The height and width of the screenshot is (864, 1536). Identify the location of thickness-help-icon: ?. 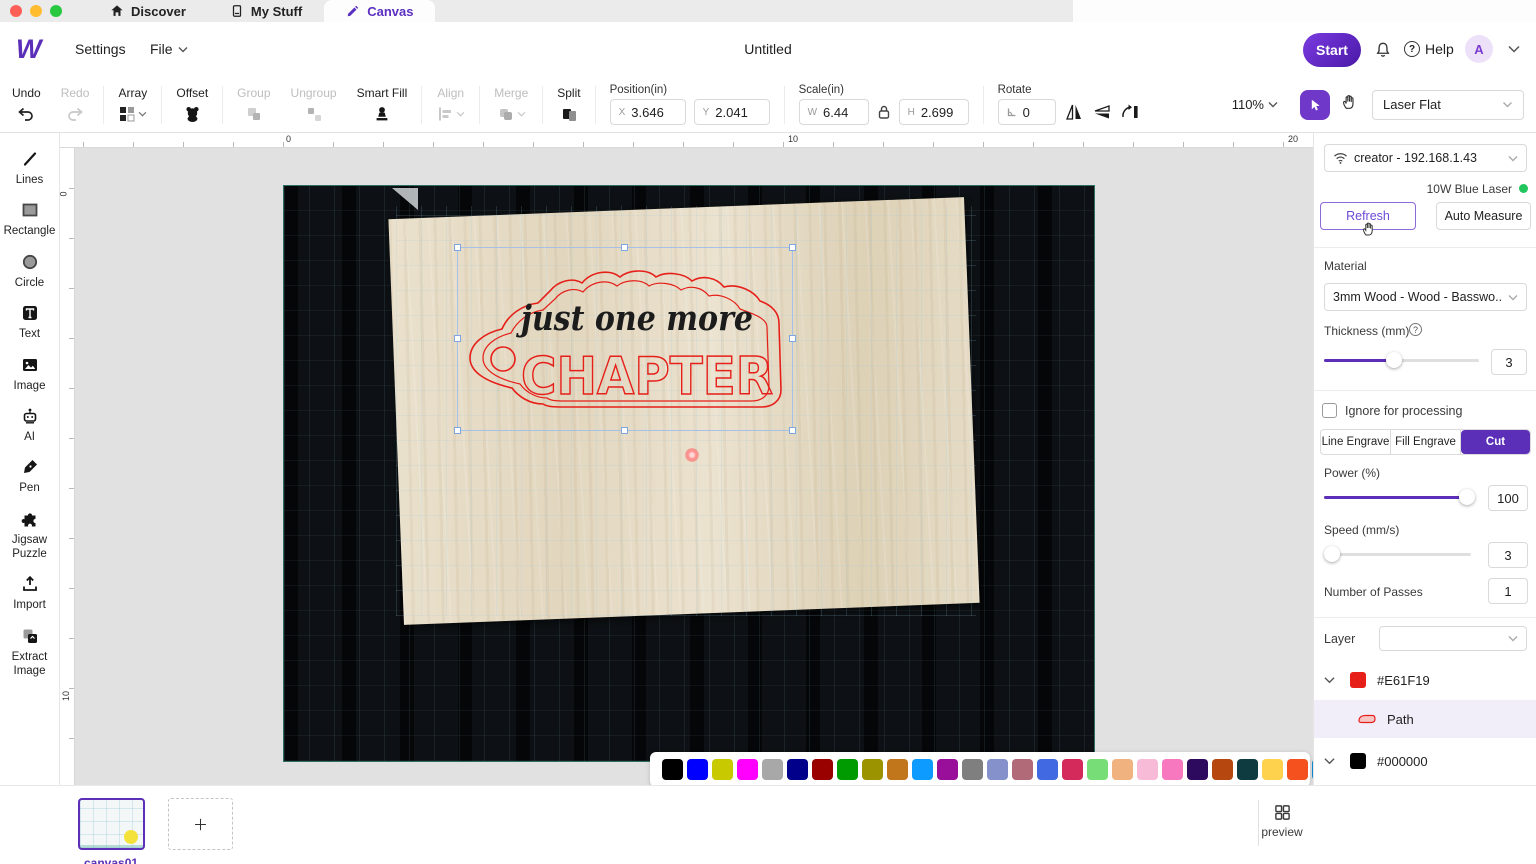
(1415, 329).